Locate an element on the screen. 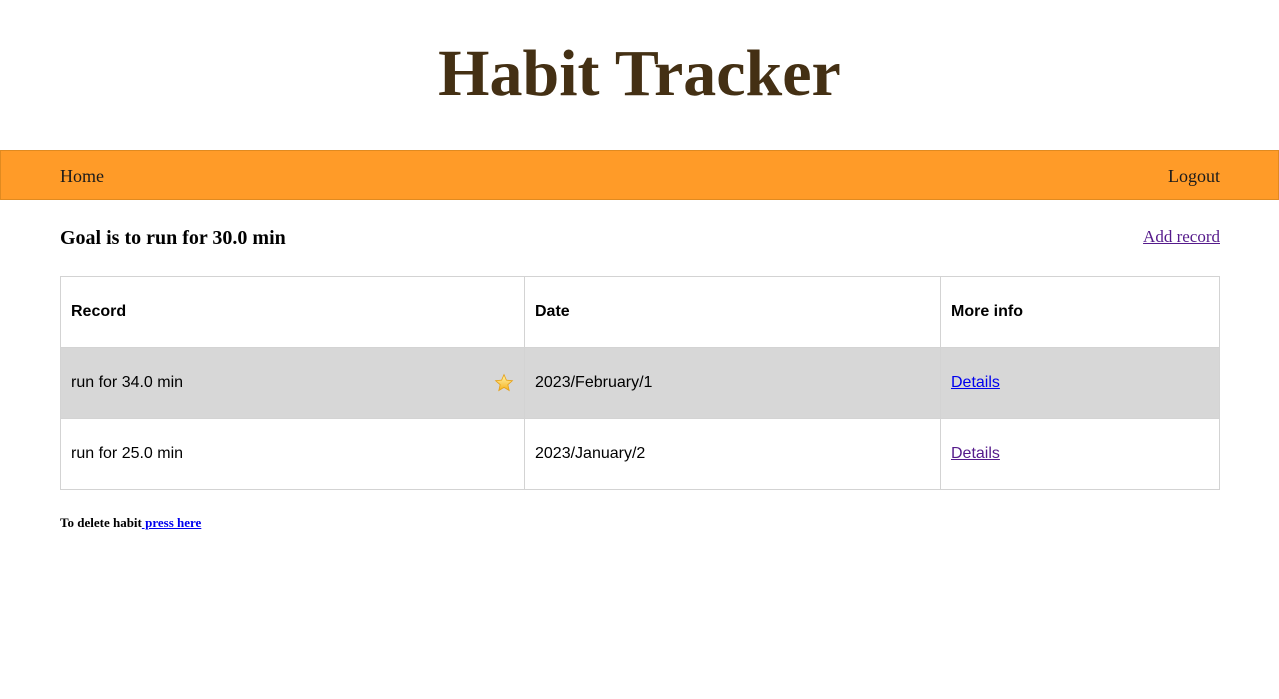 The height and width of the screenshot is (699, 1279). table-row: run for 34.0 min 2023/February/1 Details is located at coordinates (640, 383).